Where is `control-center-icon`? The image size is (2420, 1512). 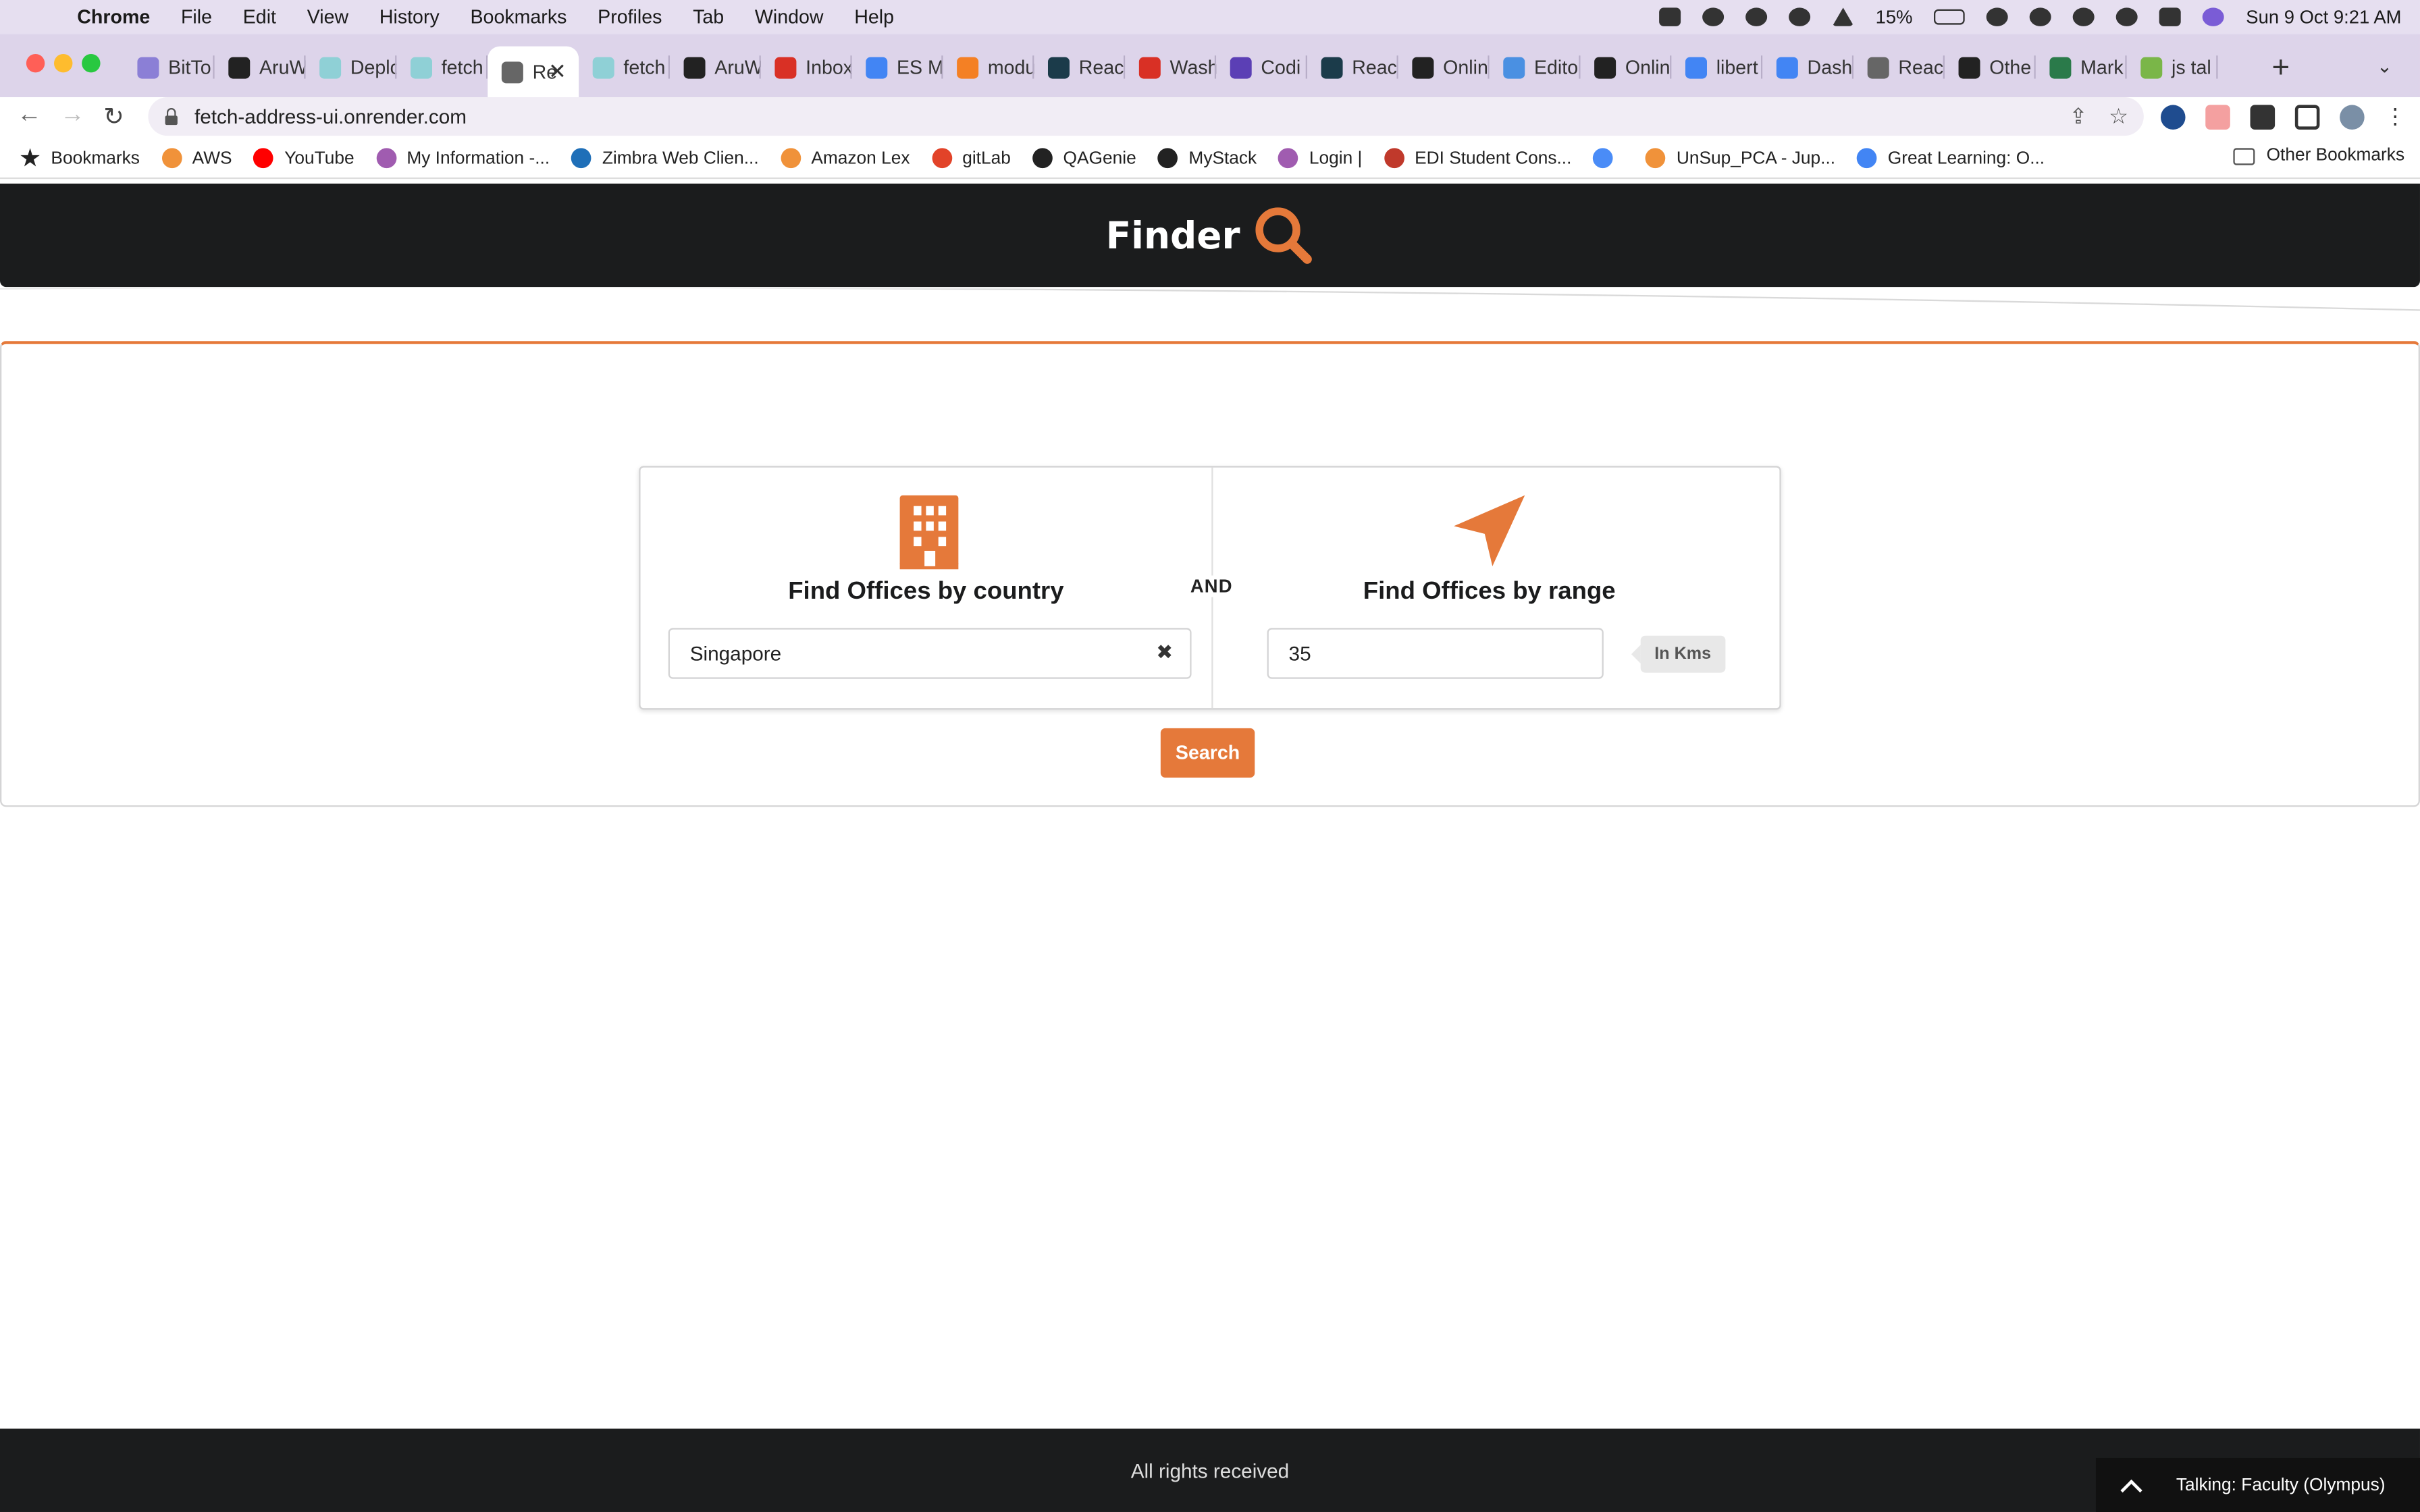
control-center-icon is located at coordinates (2170, 16).